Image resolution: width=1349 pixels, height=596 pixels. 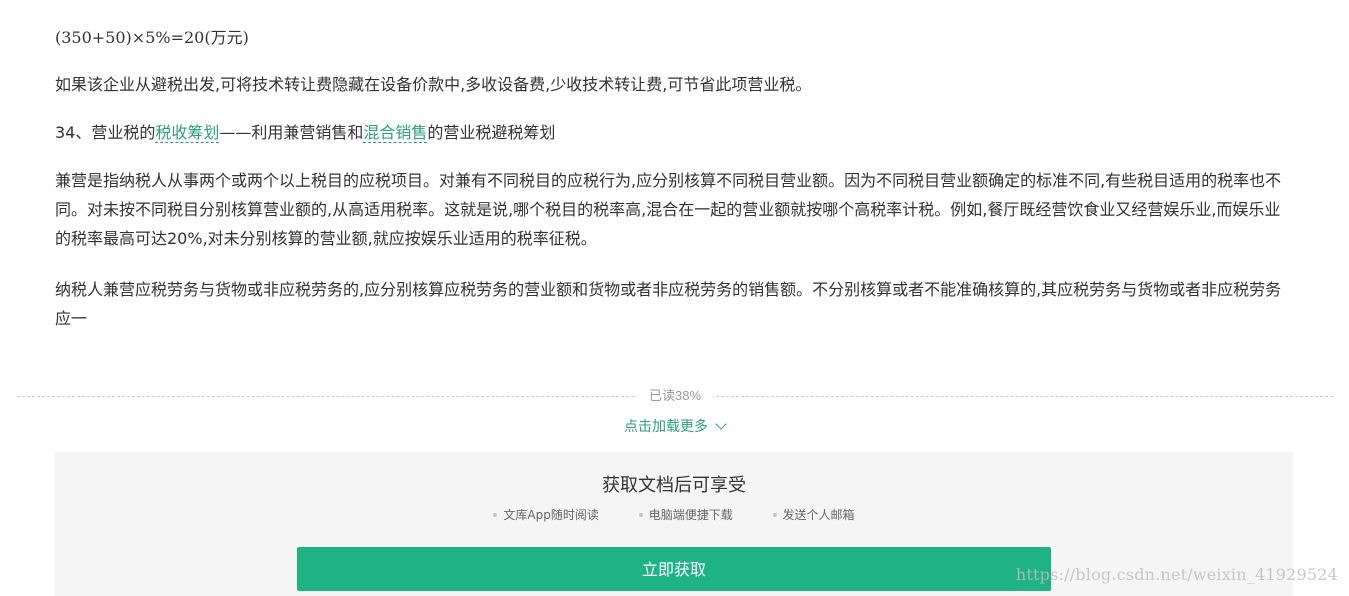 I want to click on feature-item: 电脑端便捷下载, so click(x=685, y=515).